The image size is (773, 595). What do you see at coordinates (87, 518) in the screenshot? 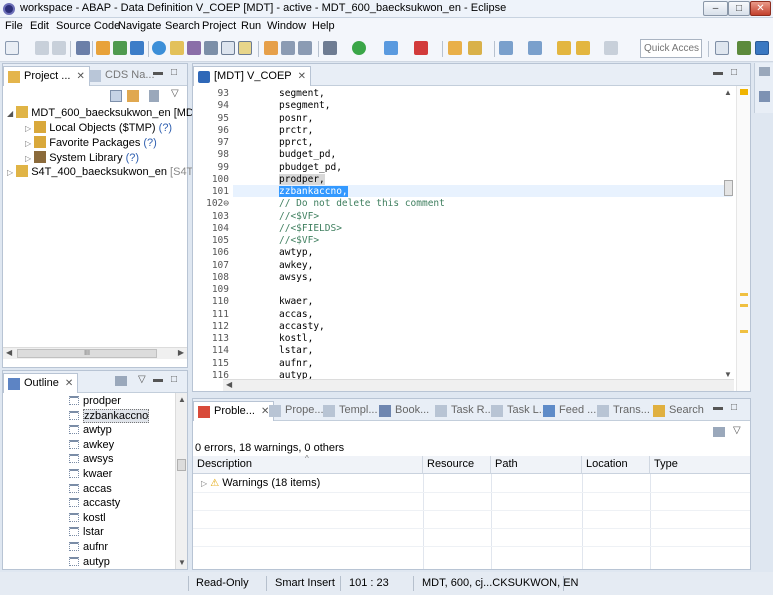
I see `outline-item-kostl: kostl` at bounding box center [87, 518].